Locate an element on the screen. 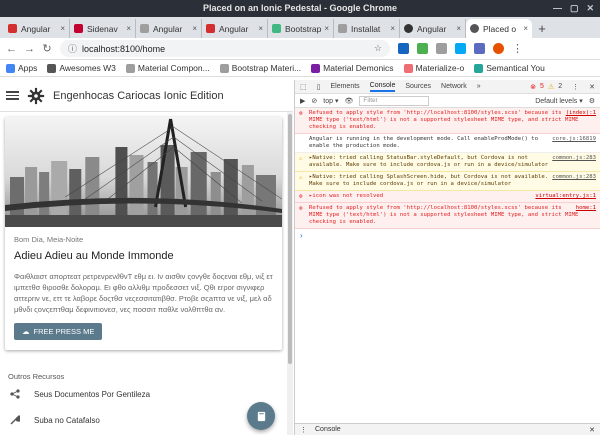 The width and height of the screenshot is (600, 435). error-count-icon: ⊗ is located at coordinates (533, 87).